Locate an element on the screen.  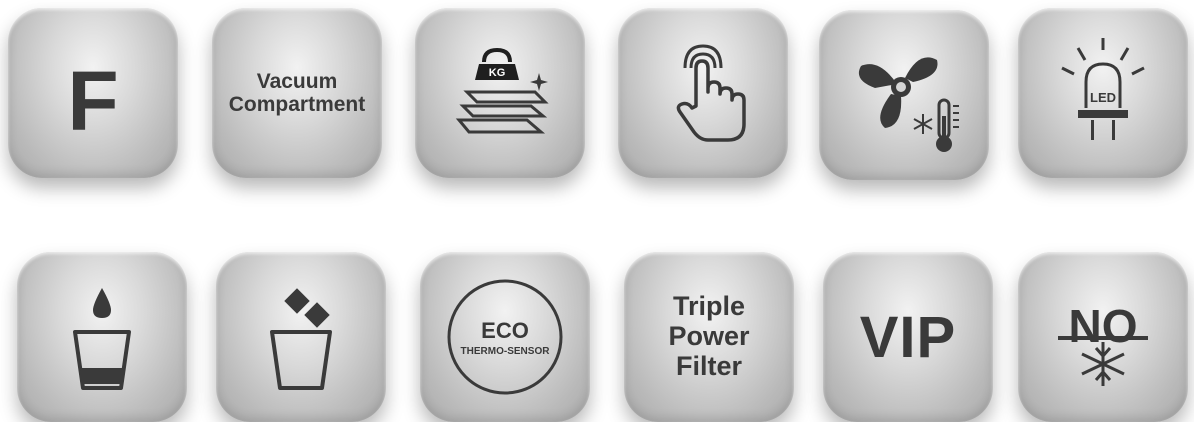
vacuum-line2: Compartment is located at coordinates (297, 104).